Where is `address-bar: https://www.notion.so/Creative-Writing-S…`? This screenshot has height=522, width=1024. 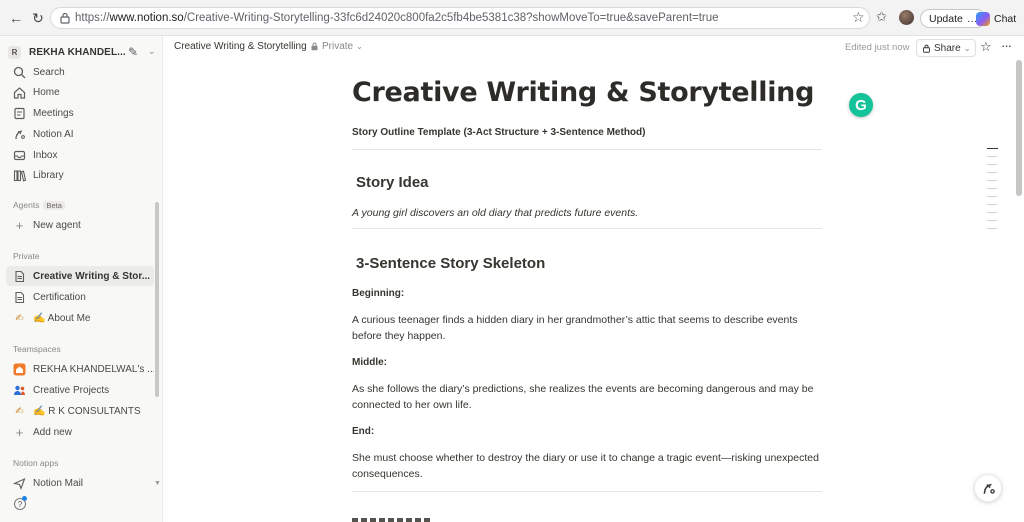 address-bar: https://www.notion.so/Creative-Writing-S… is located at coordinates (460, 18).